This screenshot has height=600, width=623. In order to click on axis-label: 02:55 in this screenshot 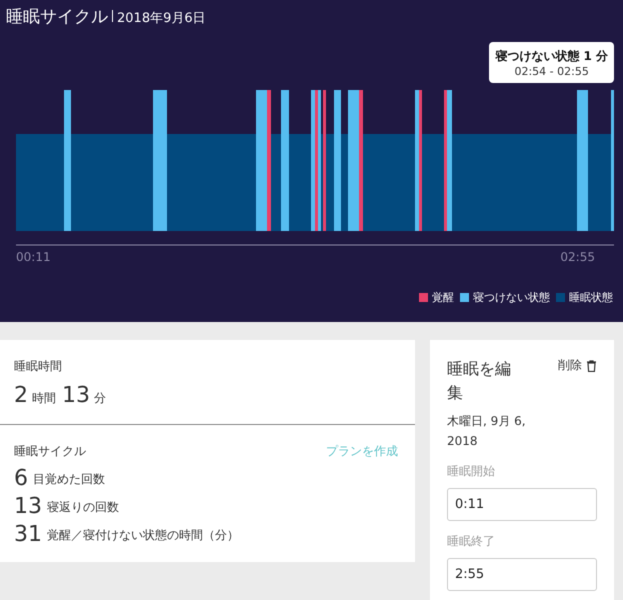, I will do `click(578, 257)`.